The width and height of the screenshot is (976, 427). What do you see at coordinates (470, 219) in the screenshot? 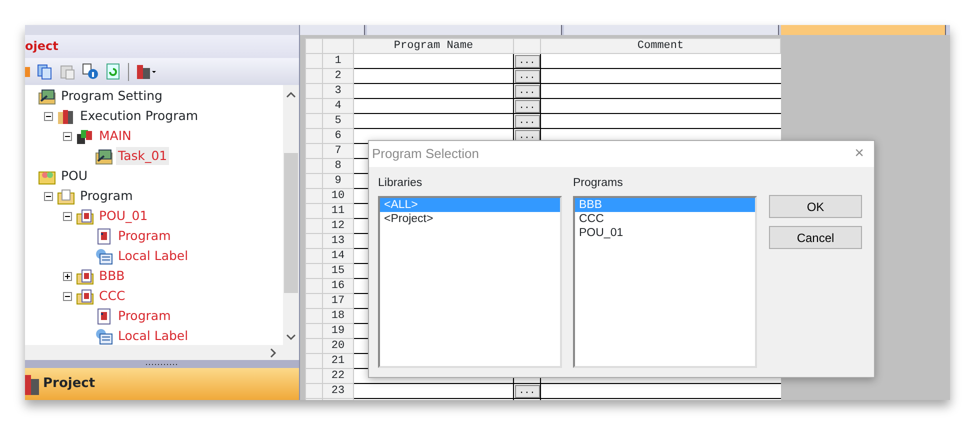
I see `list-item: <Project>` at bounding box center [470, 219].